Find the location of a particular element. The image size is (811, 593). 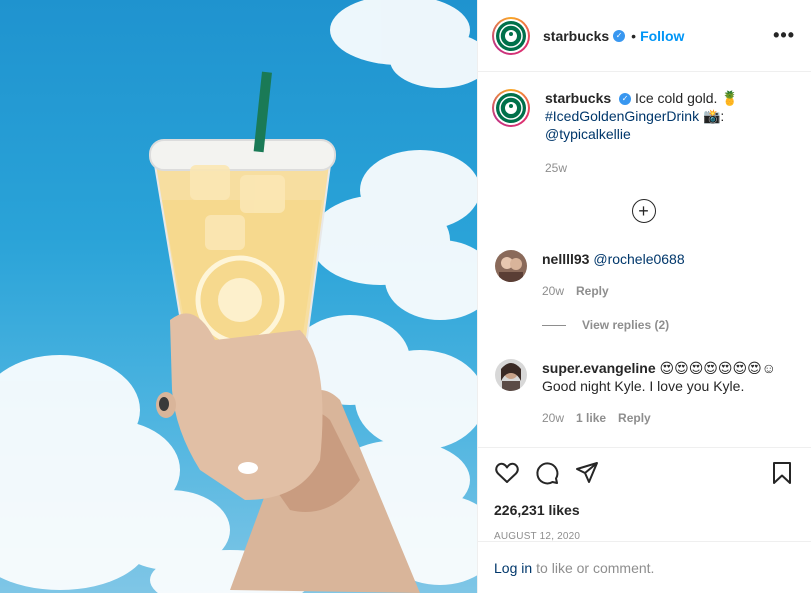

follow-button: Follow is located at coordinates (662, 36).